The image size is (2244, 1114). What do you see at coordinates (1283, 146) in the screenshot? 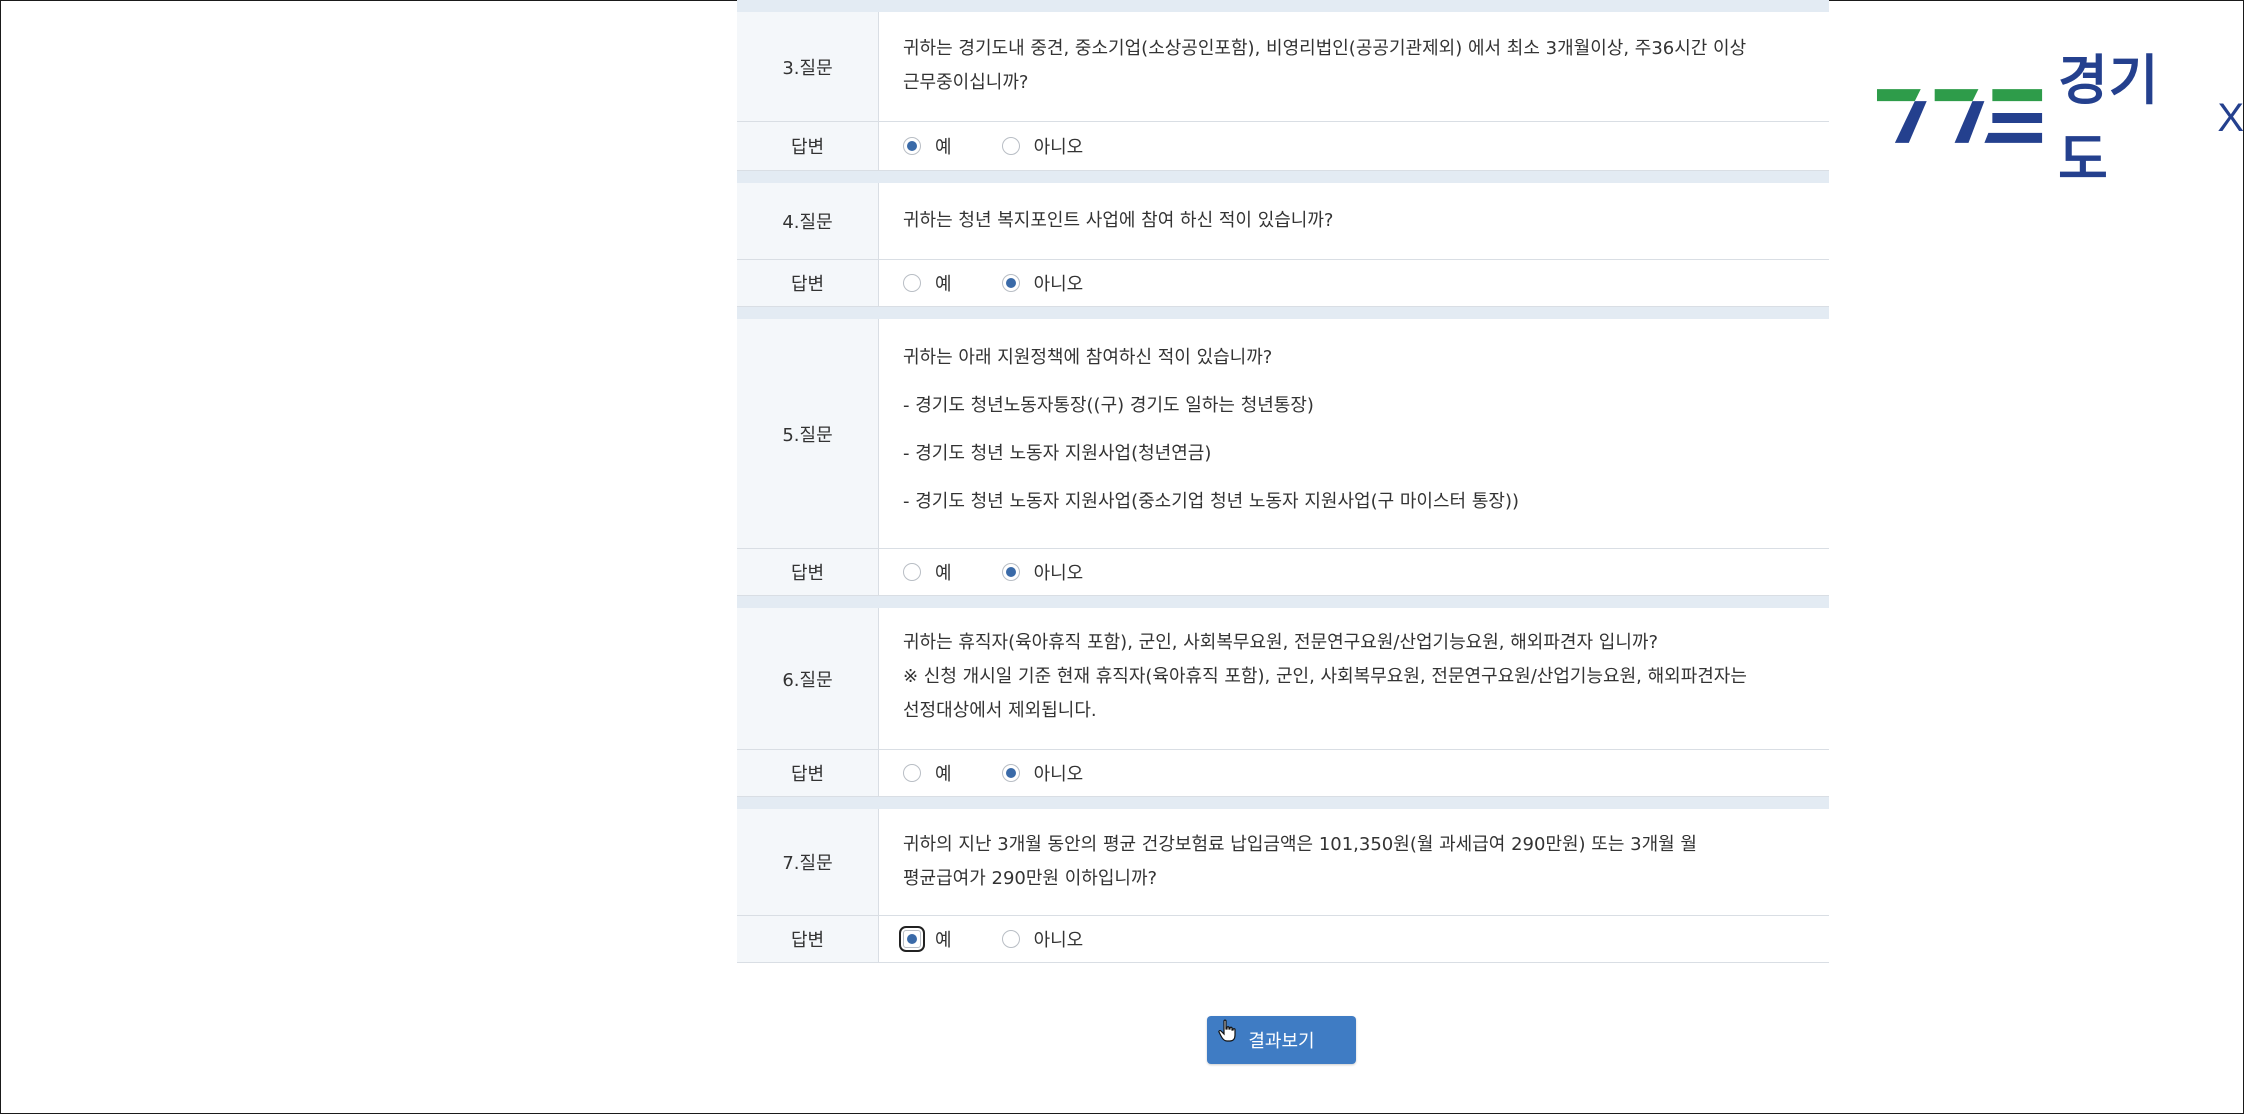
I see `answer-row-3: 답변 예 아니오` at bounding box center [1283, 146].